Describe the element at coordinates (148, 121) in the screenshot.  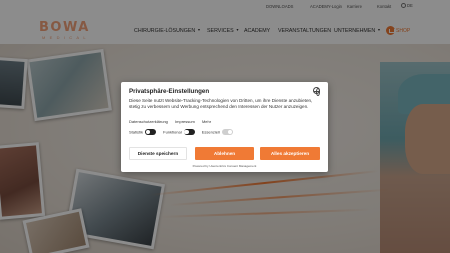
I see `link-datenschutzerklaerung: Datenschutzerklärung` at that location.